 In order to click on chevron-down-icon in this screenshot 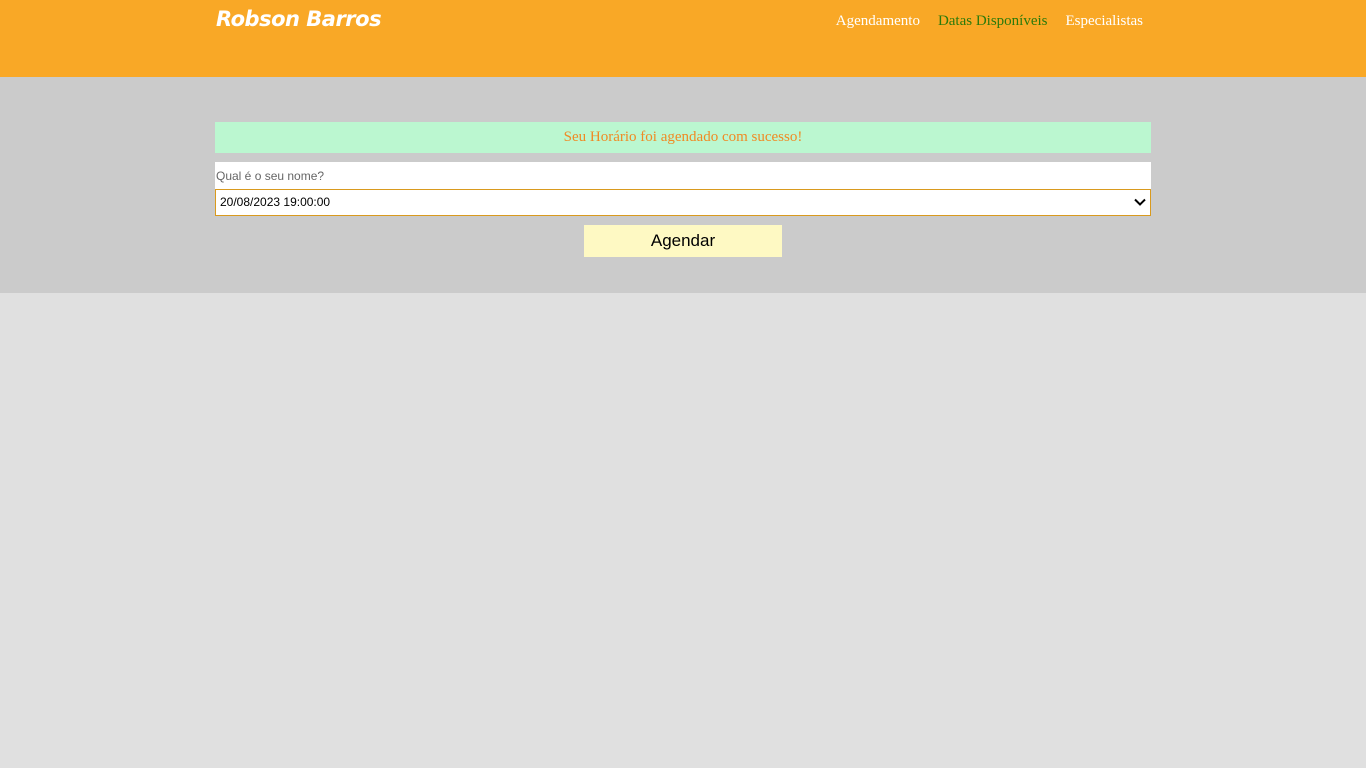, I will do `click(1140, 202)`.